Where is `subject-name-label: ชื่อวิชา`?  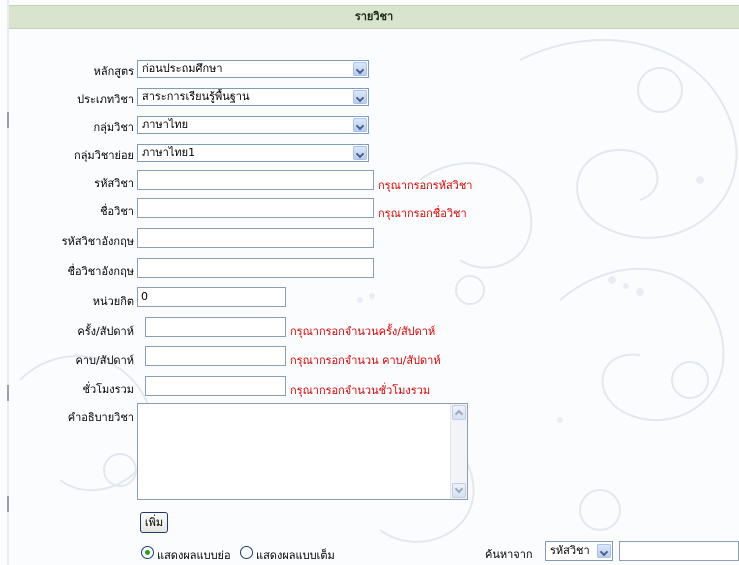 subject-name-label: ชื่อวิชา is located at coordinates (117, 211).